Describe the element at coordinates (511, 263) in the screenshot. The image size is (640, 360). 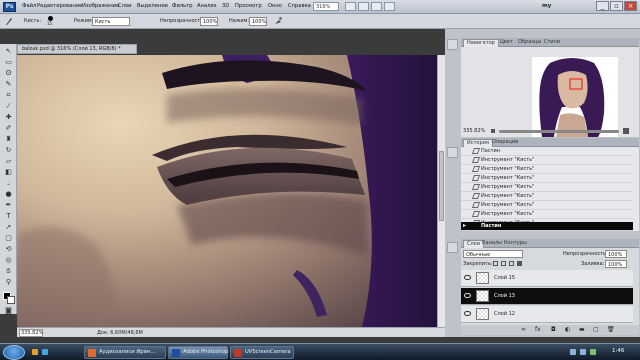
I see `lock-position-icon` at that location.